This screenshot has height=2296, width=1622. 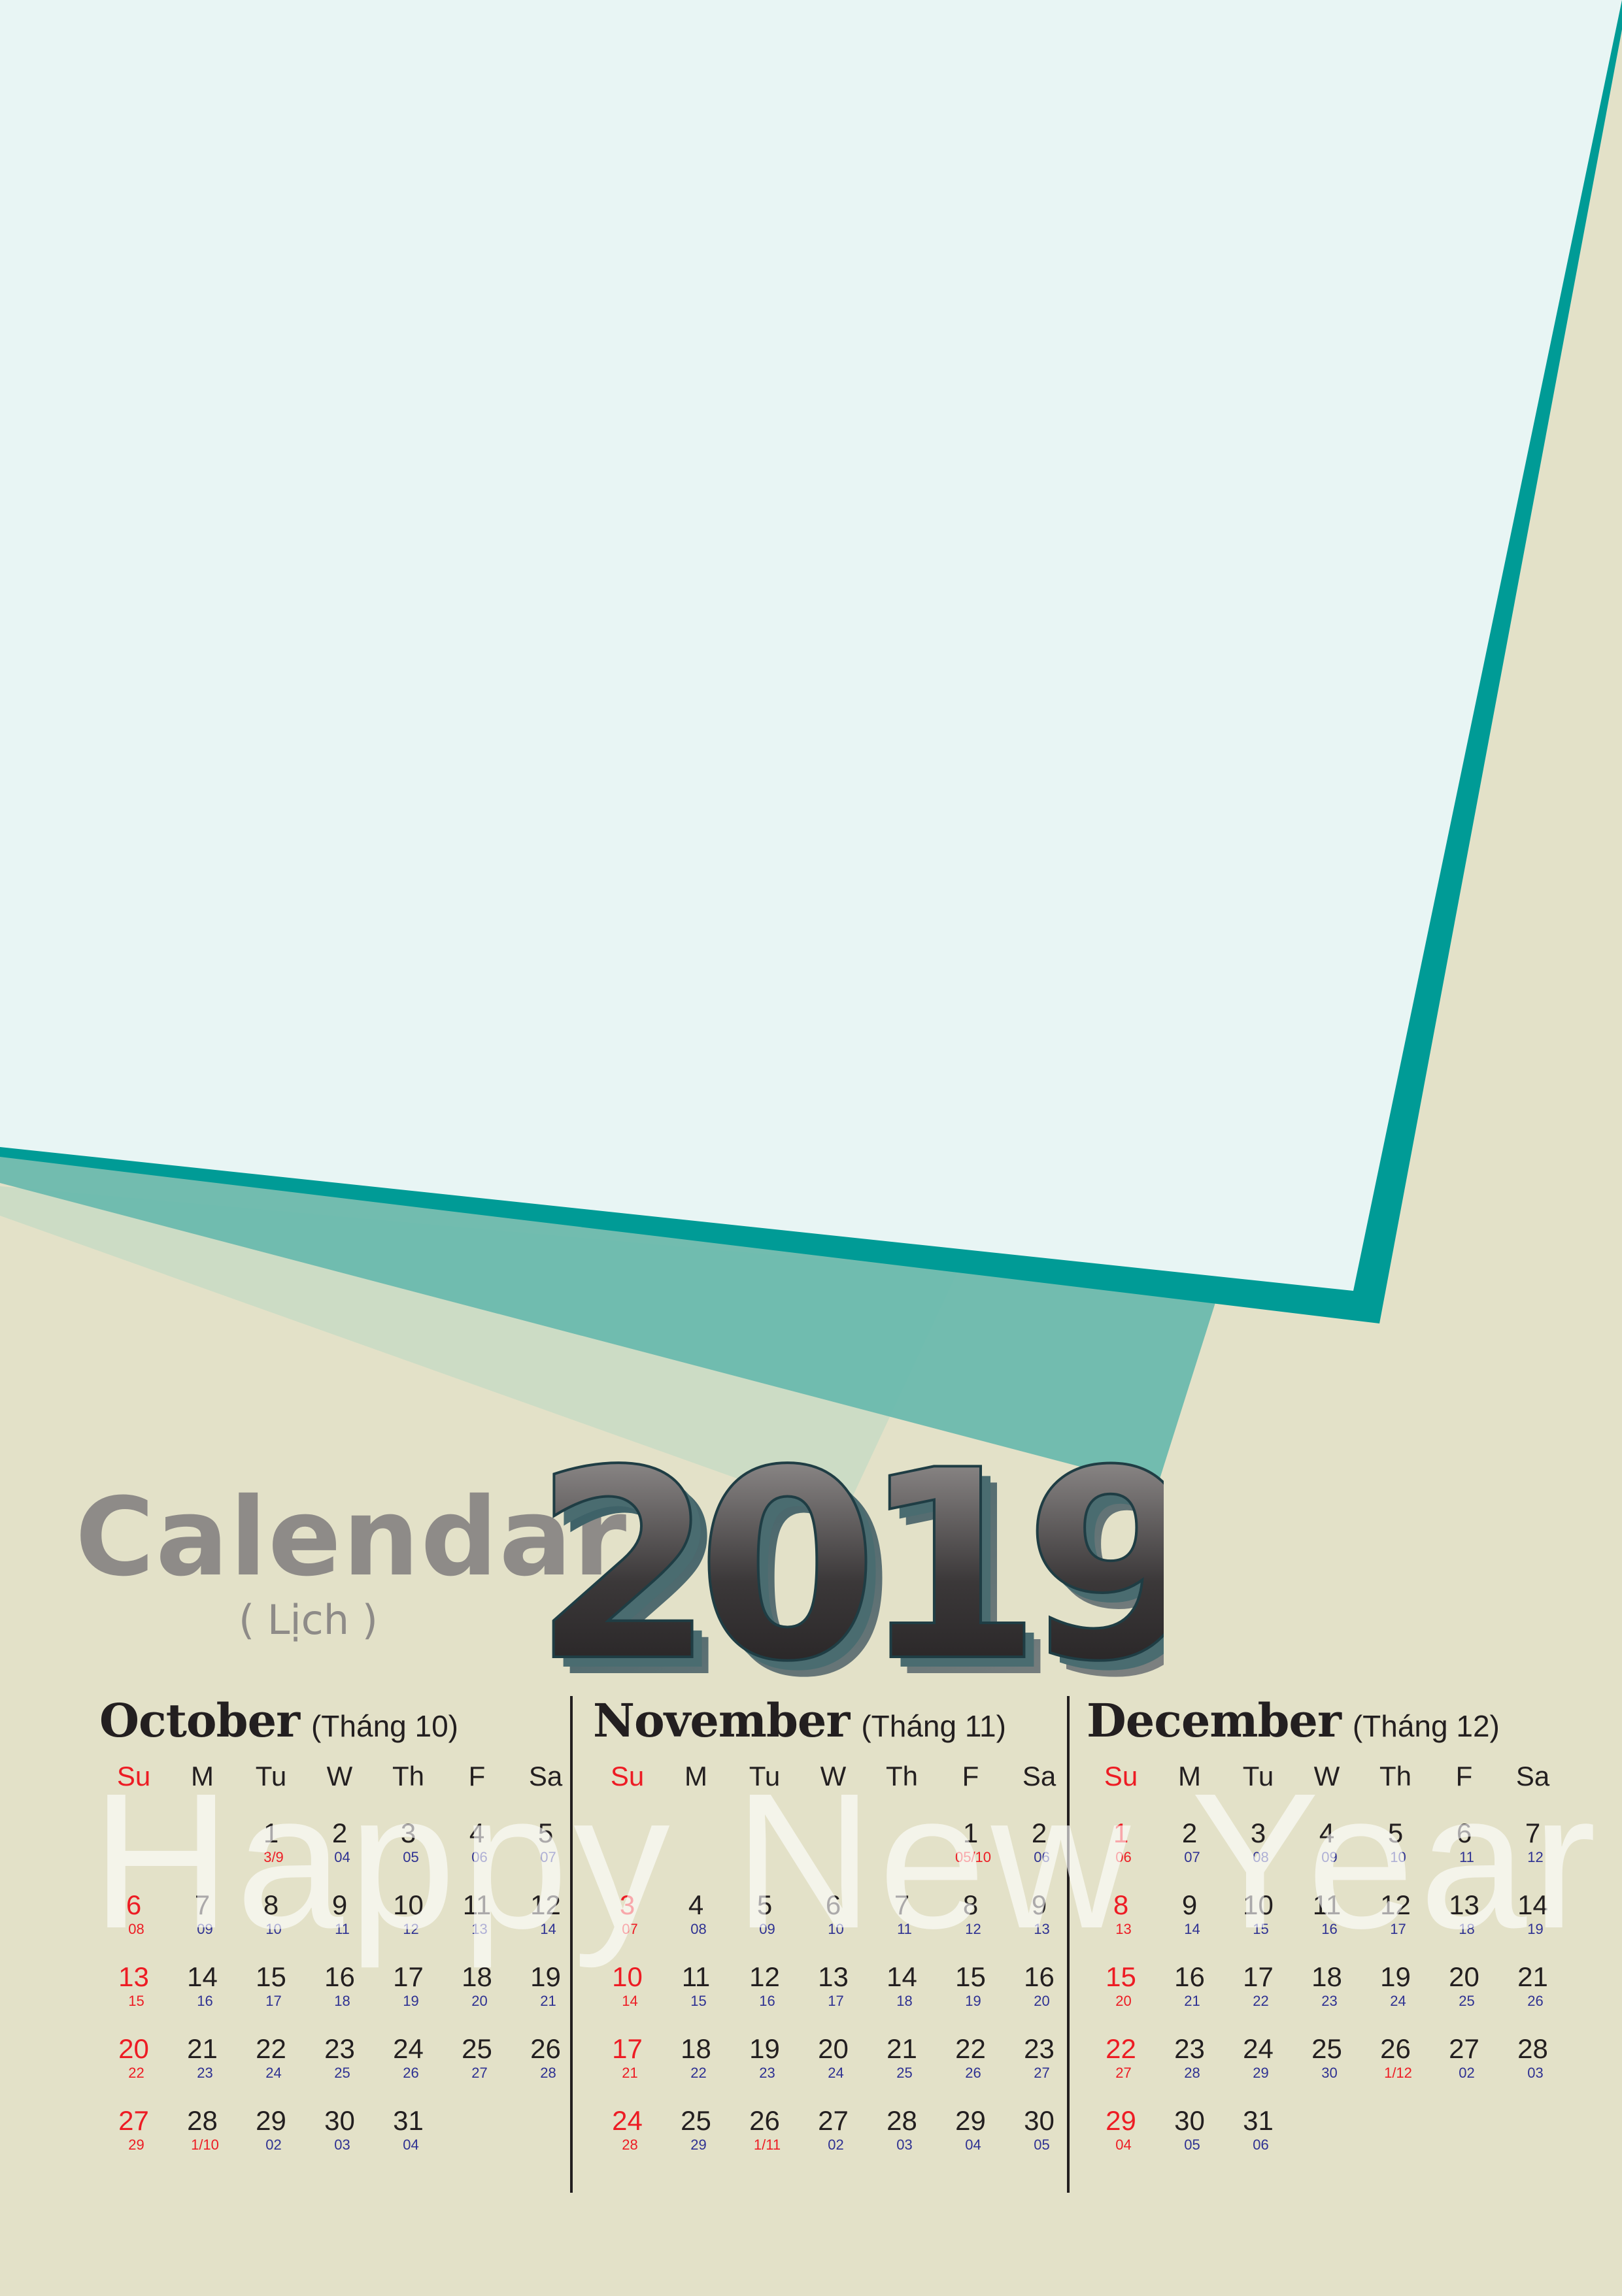 I want to click on day-cell: 30 05, so click(x=1039, y=2132).